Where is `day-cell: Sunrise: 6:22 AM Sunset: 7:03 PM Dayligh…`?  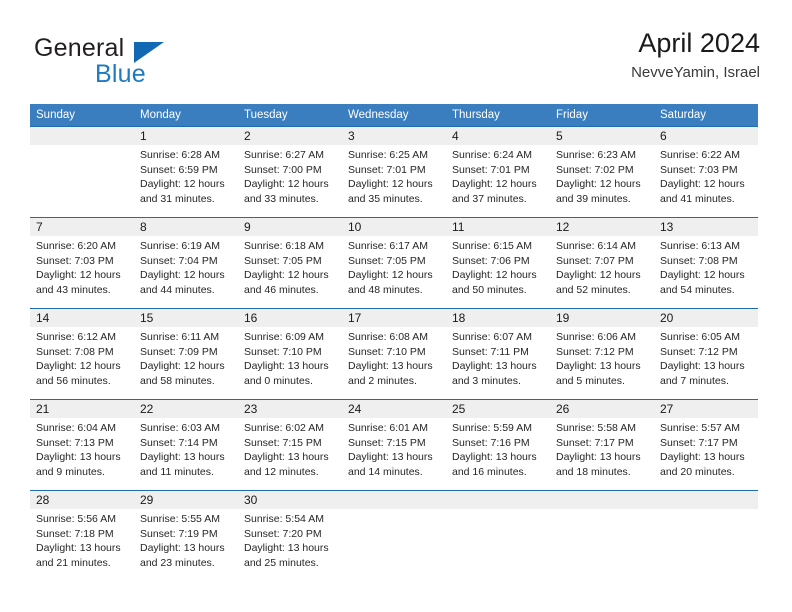 day-cell: Sunrise: 6:22 AM Sunset: 7:03 PM Dayligh… is located at coordinates (706, 181).